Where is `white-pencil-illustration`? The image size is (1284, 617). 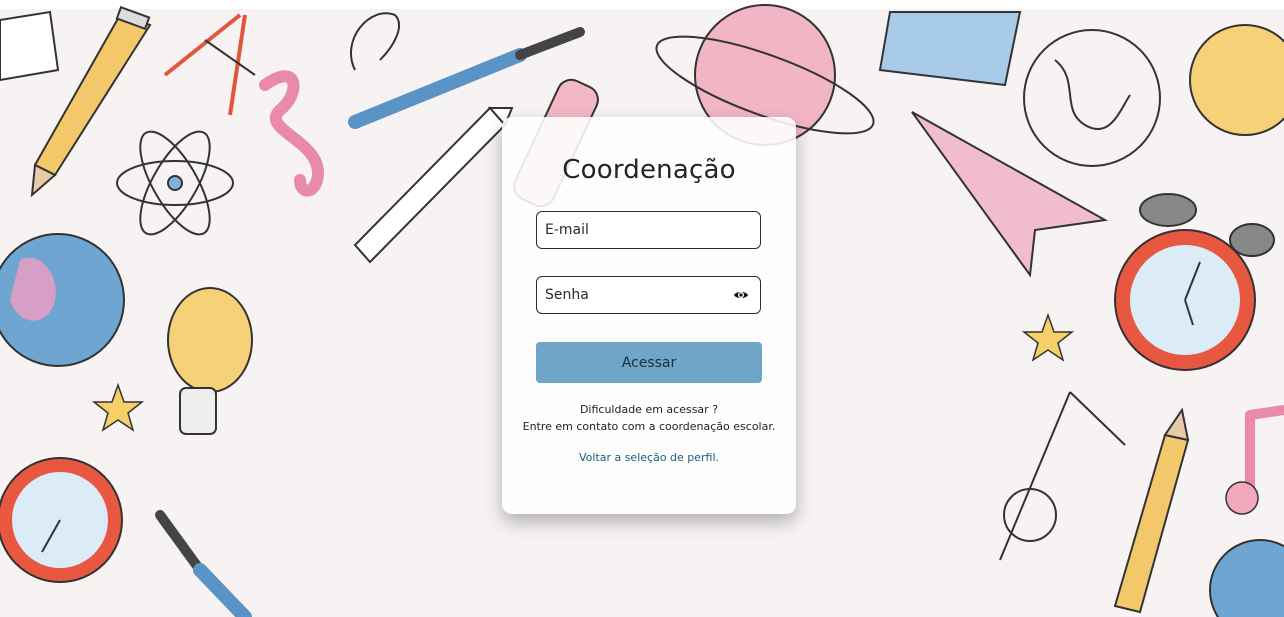 white-pencil-illustration is located at coordinates (433, 185).